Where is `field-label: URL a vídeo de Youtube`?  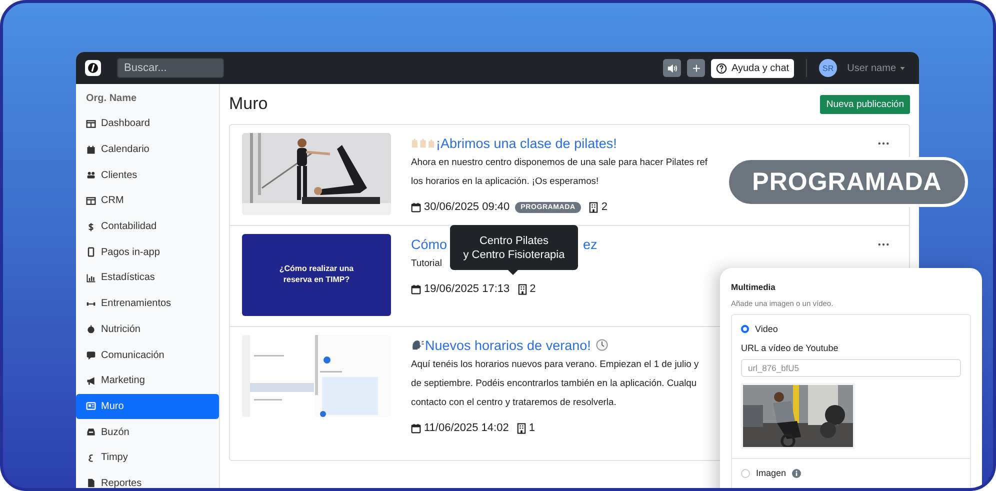
field-label: URL a vídeo de Youtube is located at coordinates (790, 348).